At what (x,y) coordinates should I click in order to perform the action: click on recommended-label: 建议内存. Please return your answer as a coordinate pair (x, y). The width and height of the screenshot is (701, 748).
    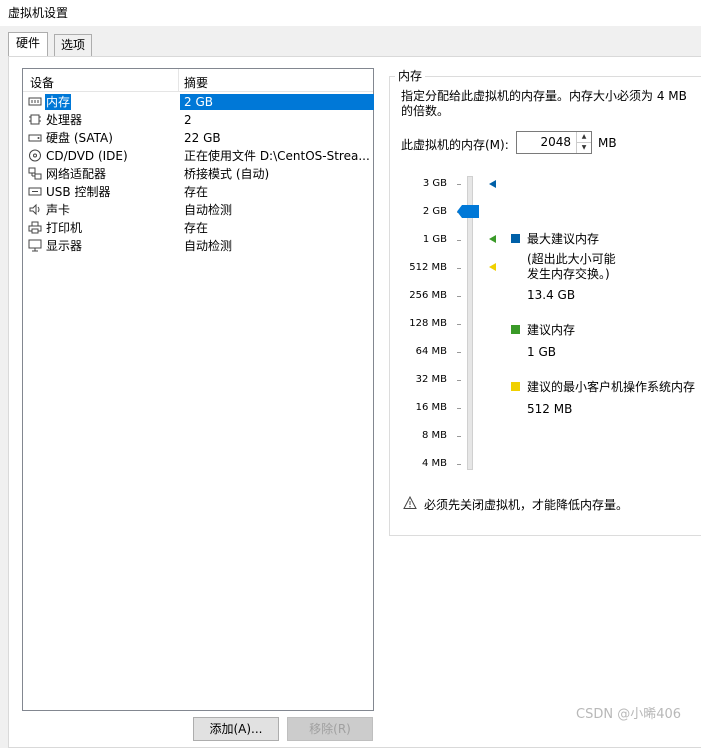
    Looking at the image, I should click on (551, 330).